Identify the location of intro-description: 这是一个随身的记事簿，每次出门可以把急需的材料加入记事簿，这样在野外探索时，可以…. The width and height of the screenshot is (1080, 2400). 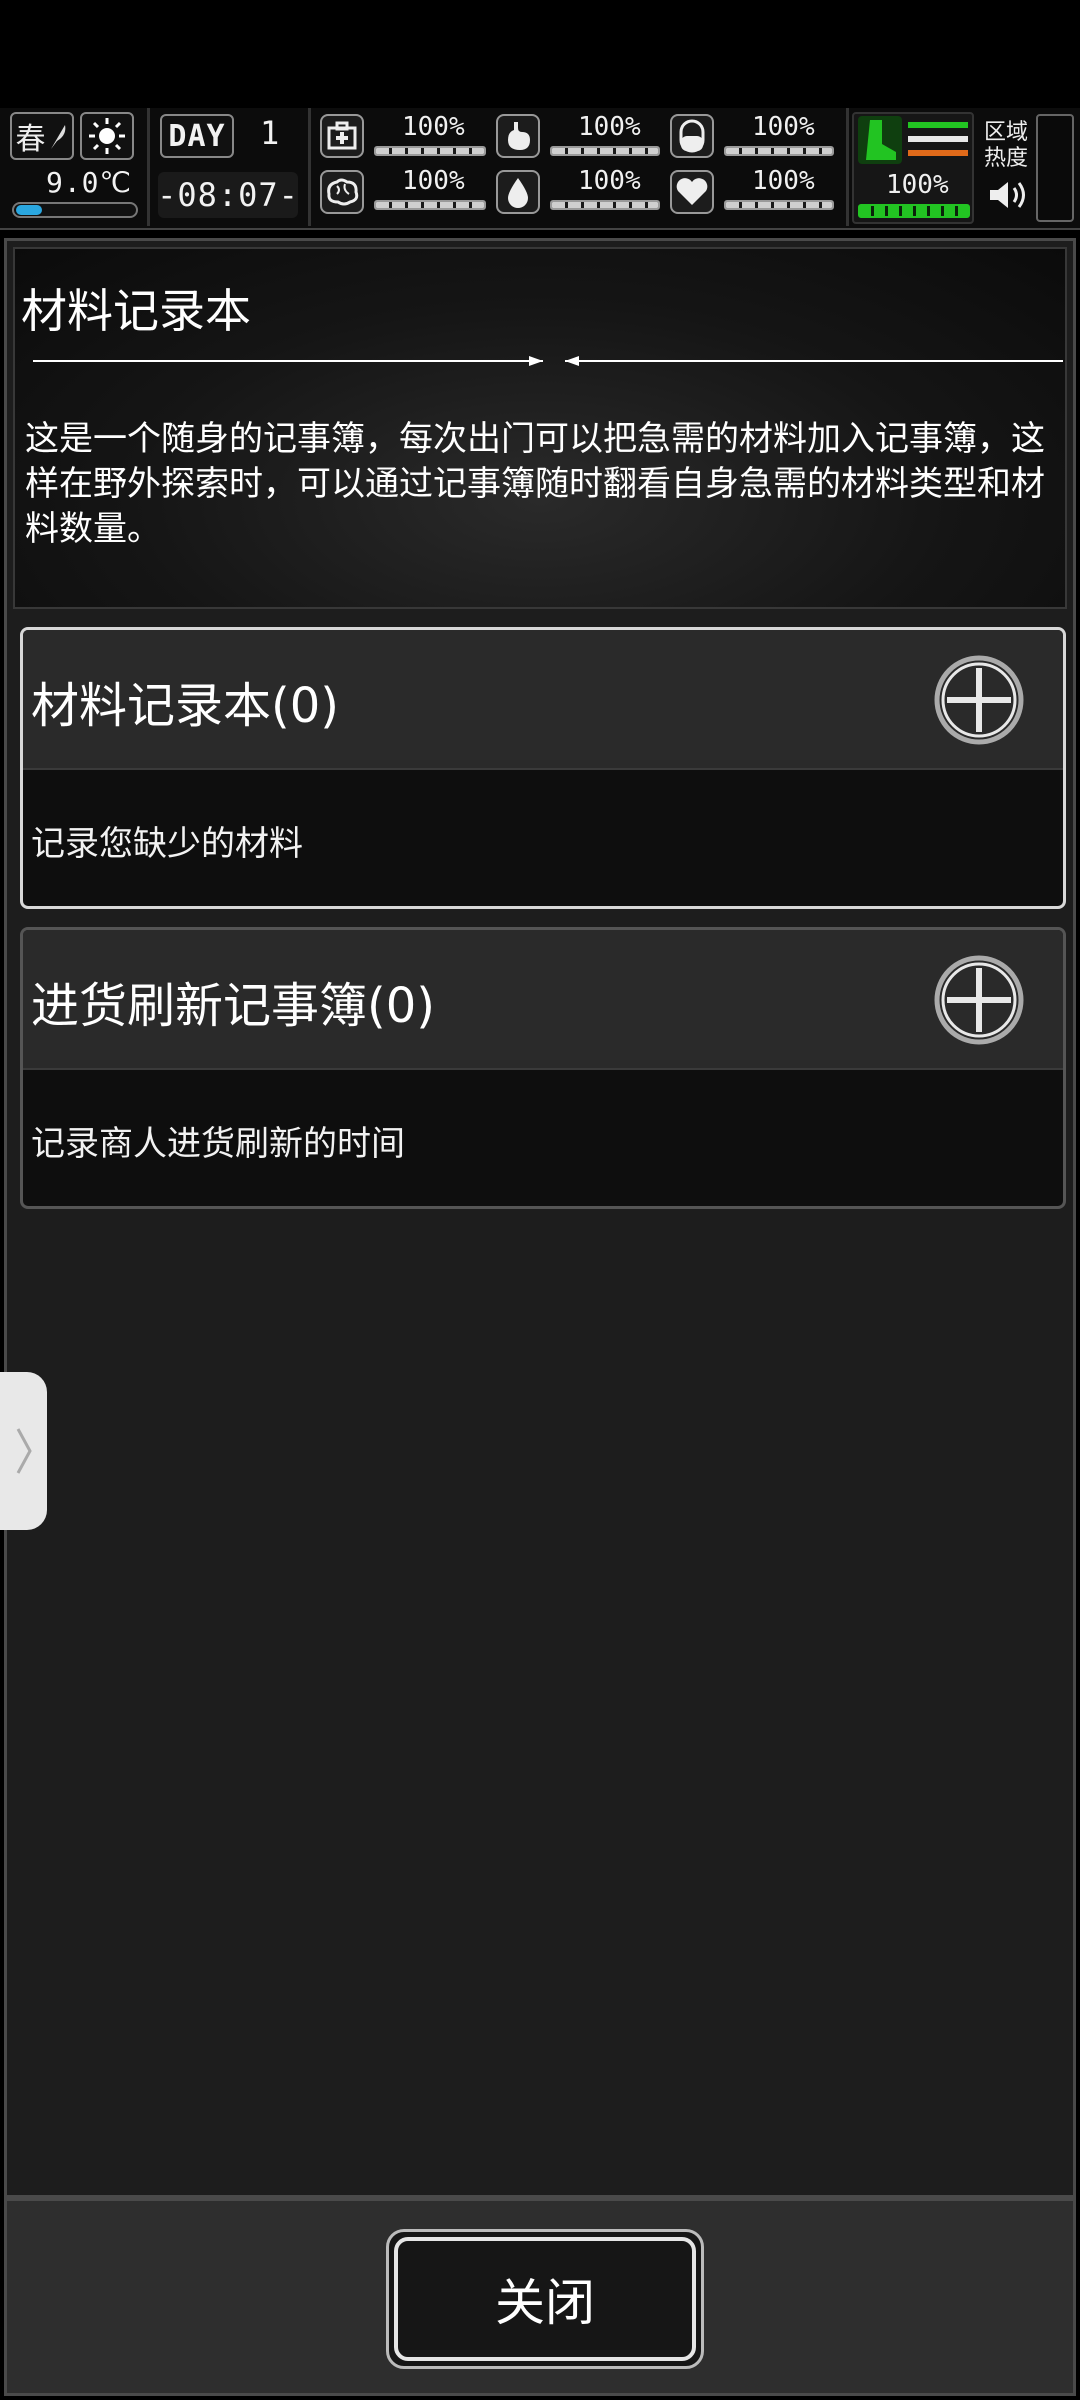
(535, 484).